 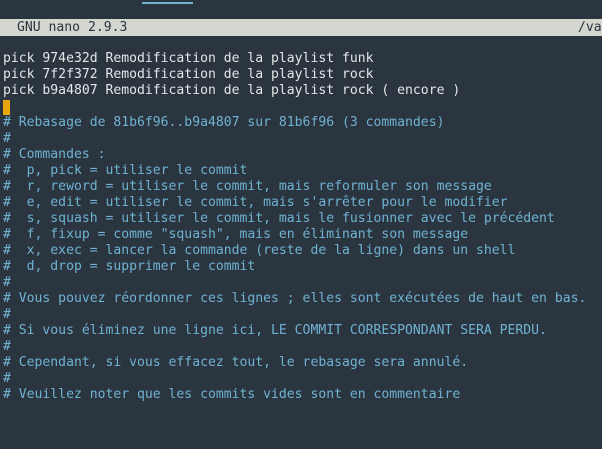 I want to click on comment-line: # d, drop = supprimer le commit, so click(x=302, y=267).